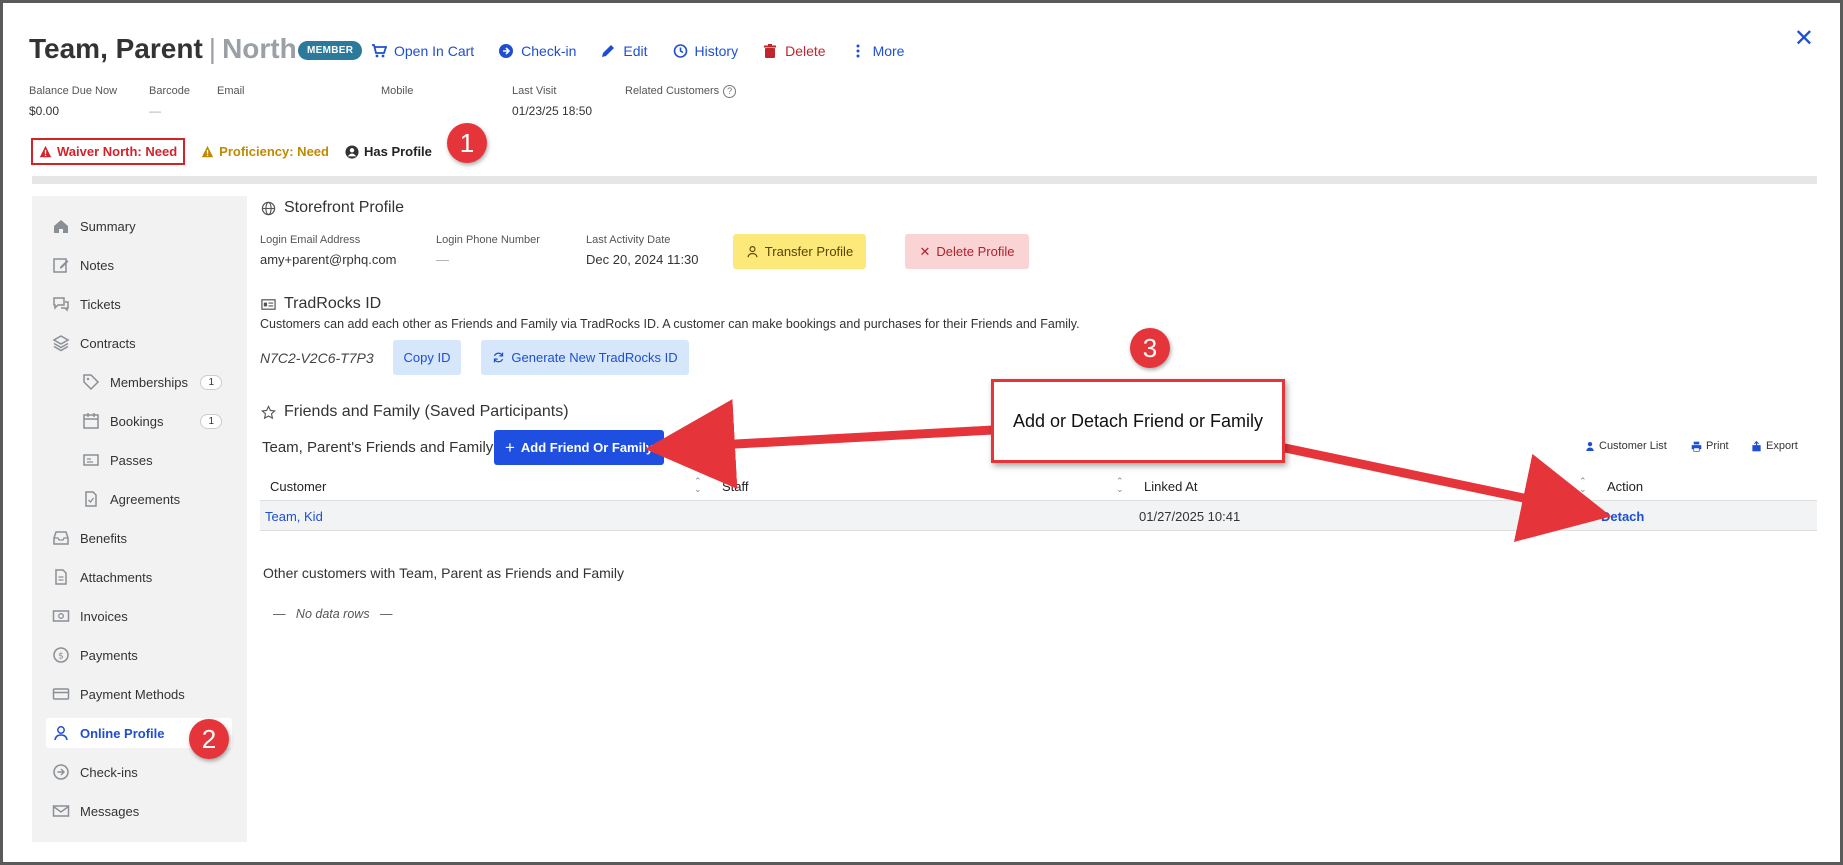 The image size is (1843, 865). What do you see at coordinates (155, 111) in the screenshot?
I see `barcode-value: —` at bounding box center [155, 111].